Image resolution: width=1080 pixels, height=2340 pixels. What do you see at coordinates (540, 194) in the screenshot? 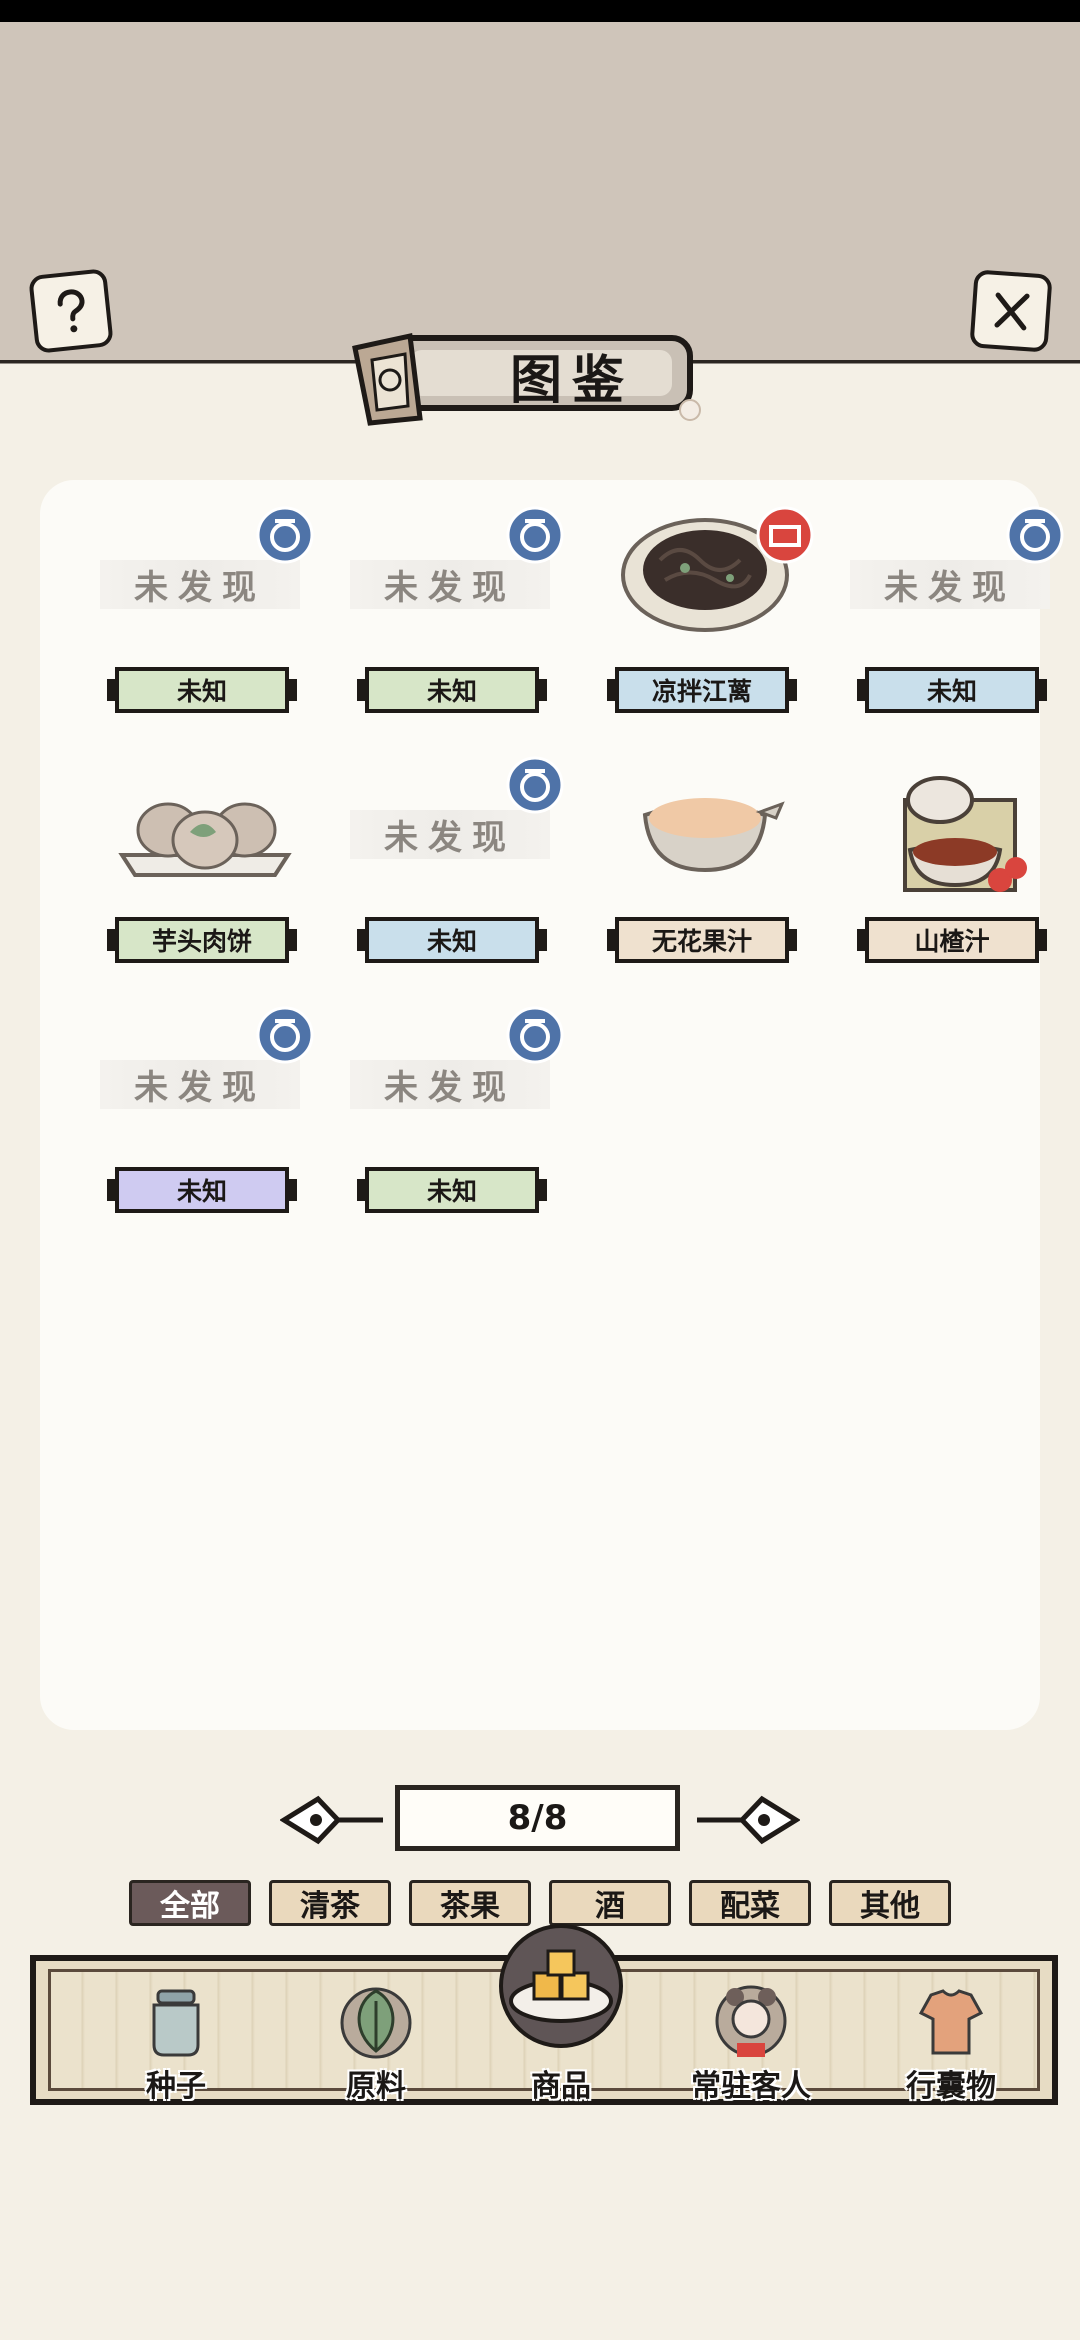
I see `header-backdrop` at bounding box center [540, 194].